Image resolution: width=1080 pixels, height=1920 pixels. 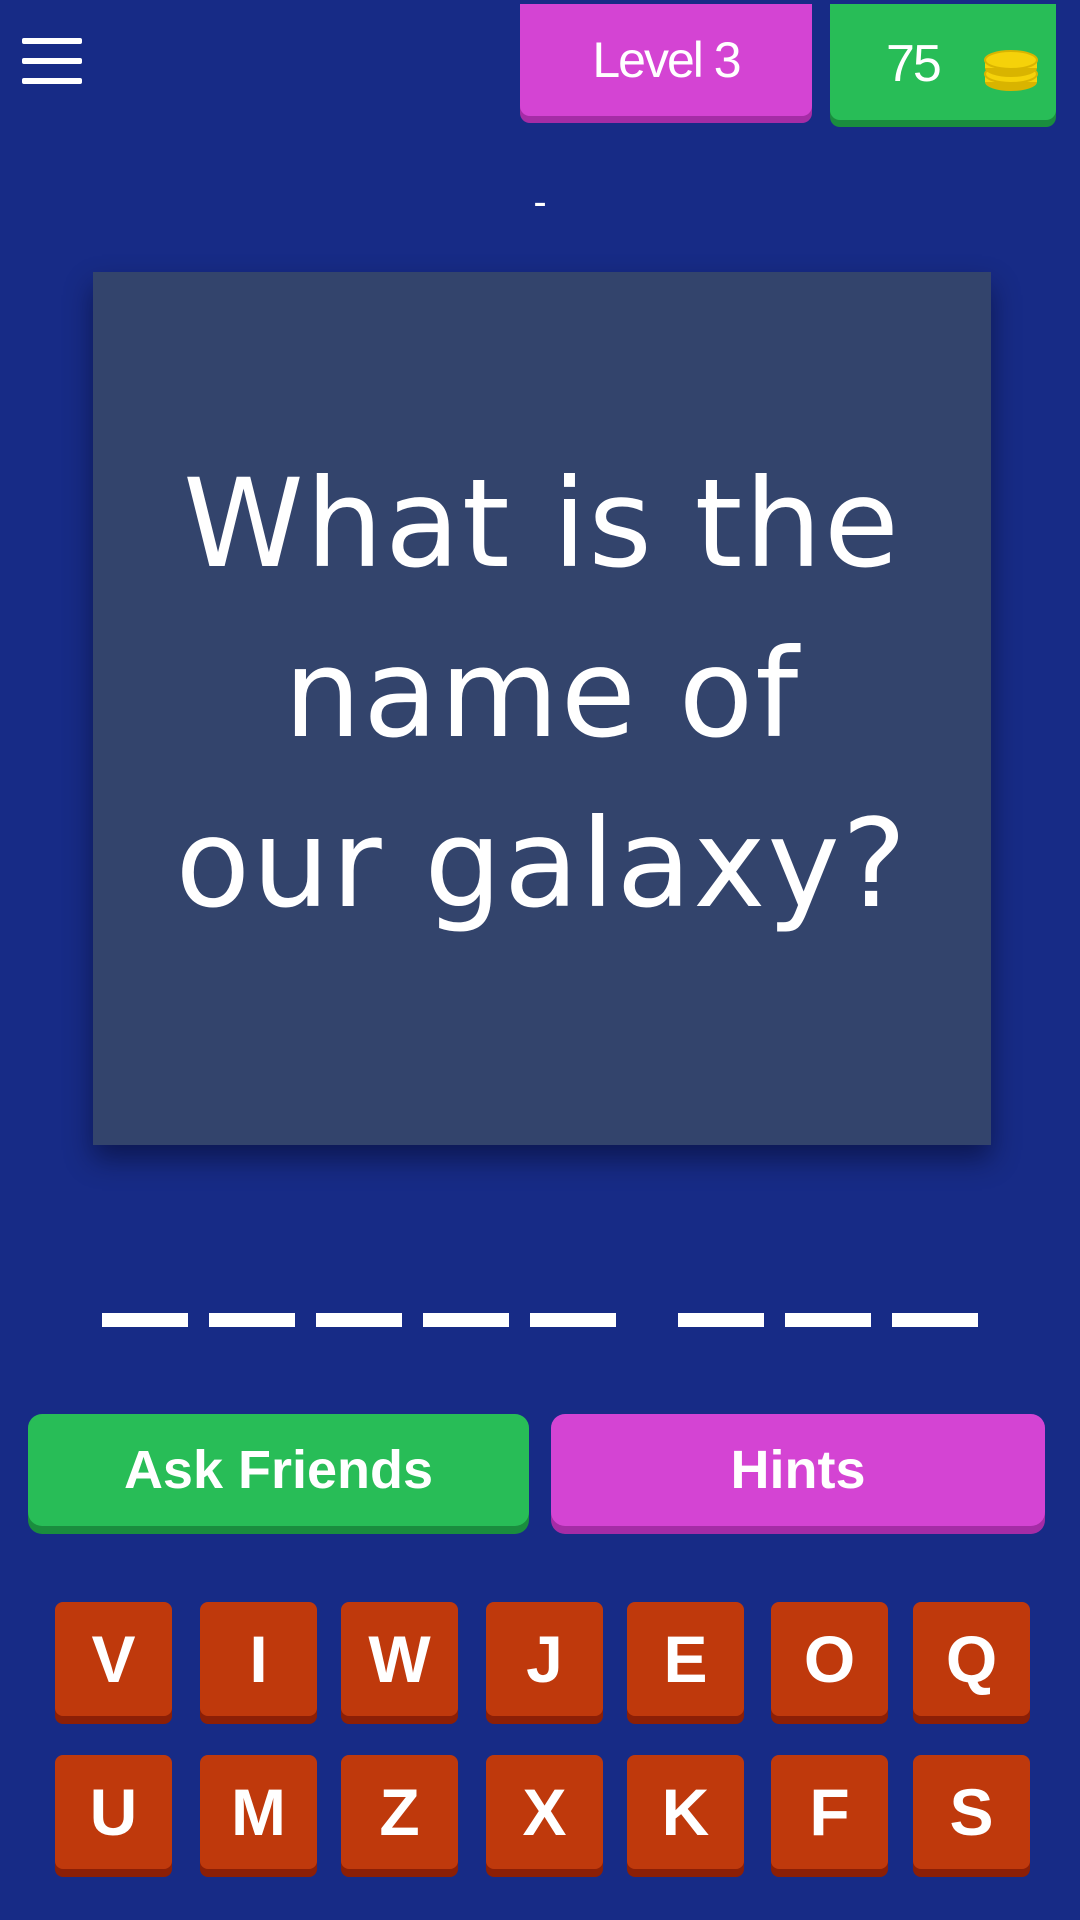 What do you see at coordinates (258, 1812) in the screenshot?
I see `letter-key-m: M` at bounding box center [258, 1812].